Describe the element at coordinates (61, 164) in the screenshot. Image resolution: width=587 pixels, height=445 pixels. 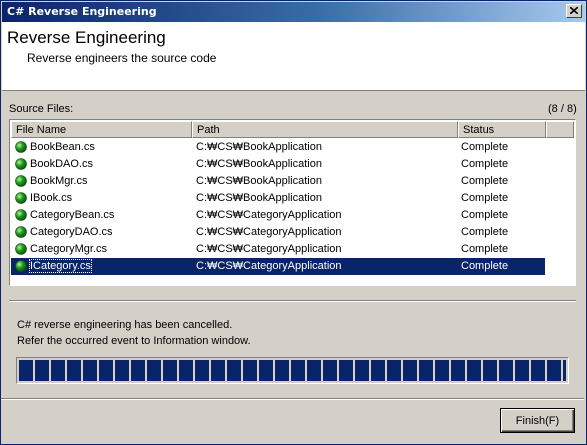
I see `file-name-cell: BookDAO.cs` at that location.